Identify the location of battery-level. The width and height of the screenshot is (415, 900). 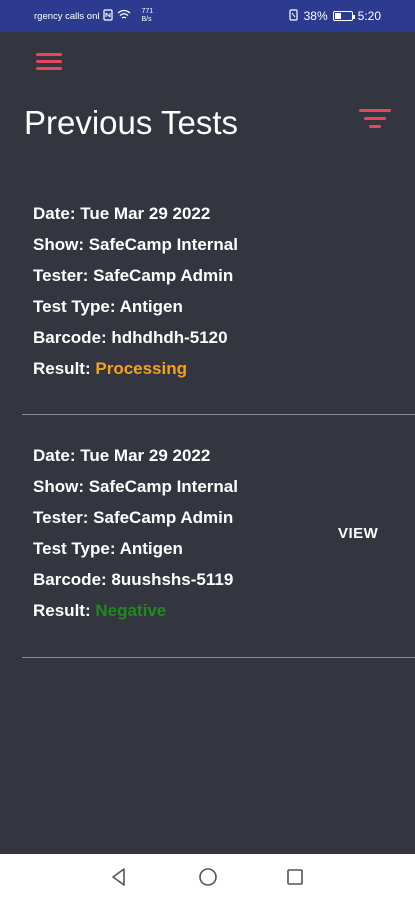
(337, 16).